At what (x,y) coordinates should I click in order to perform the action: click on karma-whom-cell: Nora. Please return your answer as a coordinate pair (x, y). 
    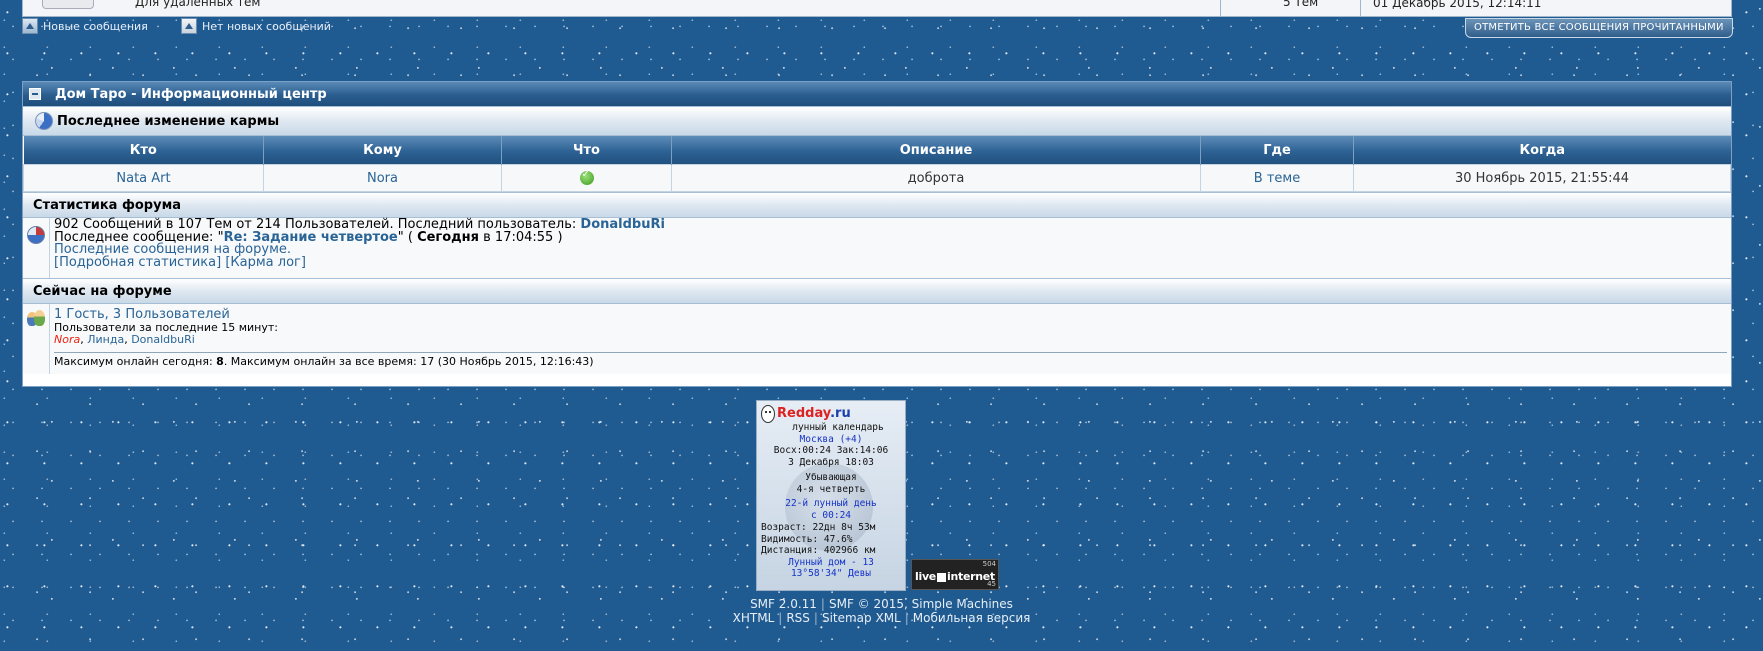
    Looking at the image, I should click on (382, 178).